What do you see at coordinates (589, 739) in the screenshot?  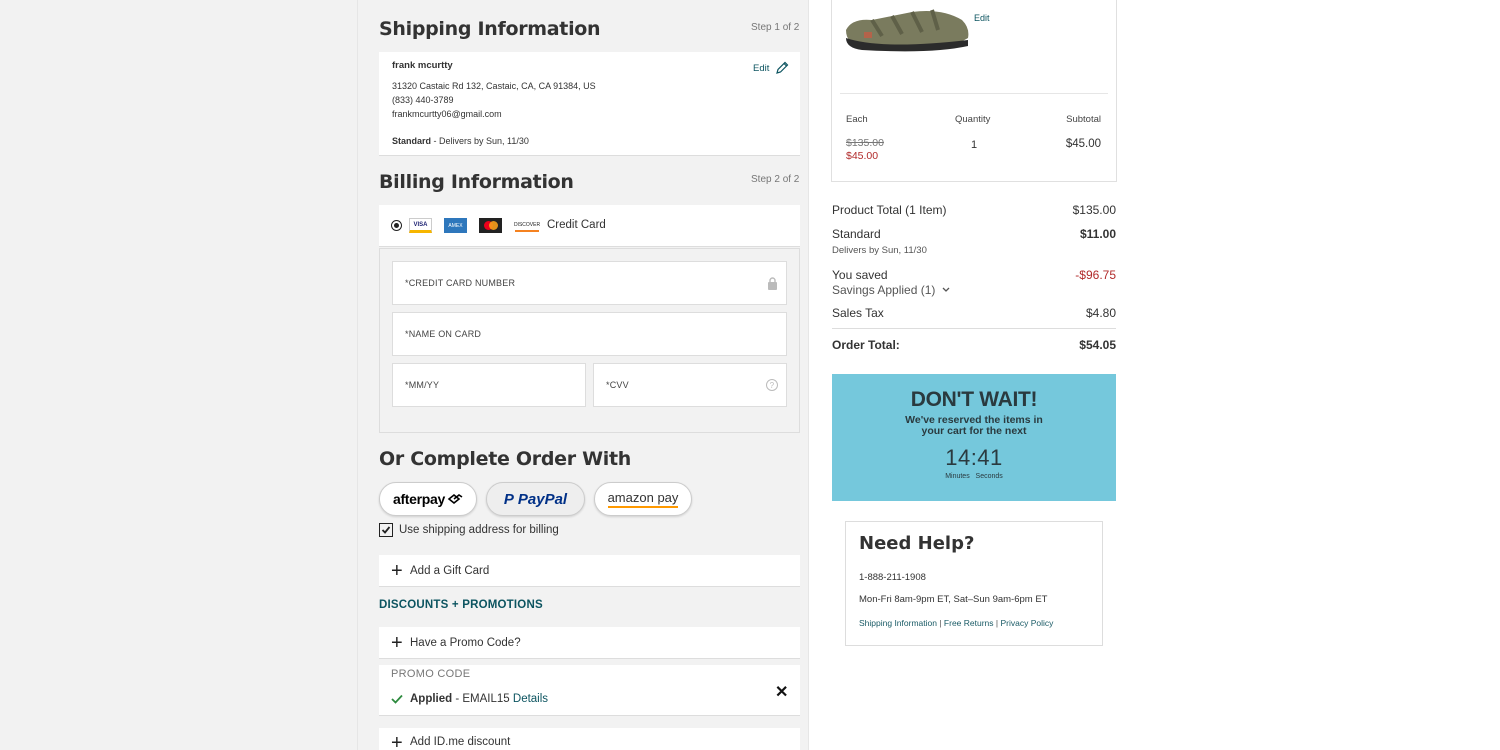 I see `add-idme-button: + Add ID.me discount` at bounding box center [589, 739].